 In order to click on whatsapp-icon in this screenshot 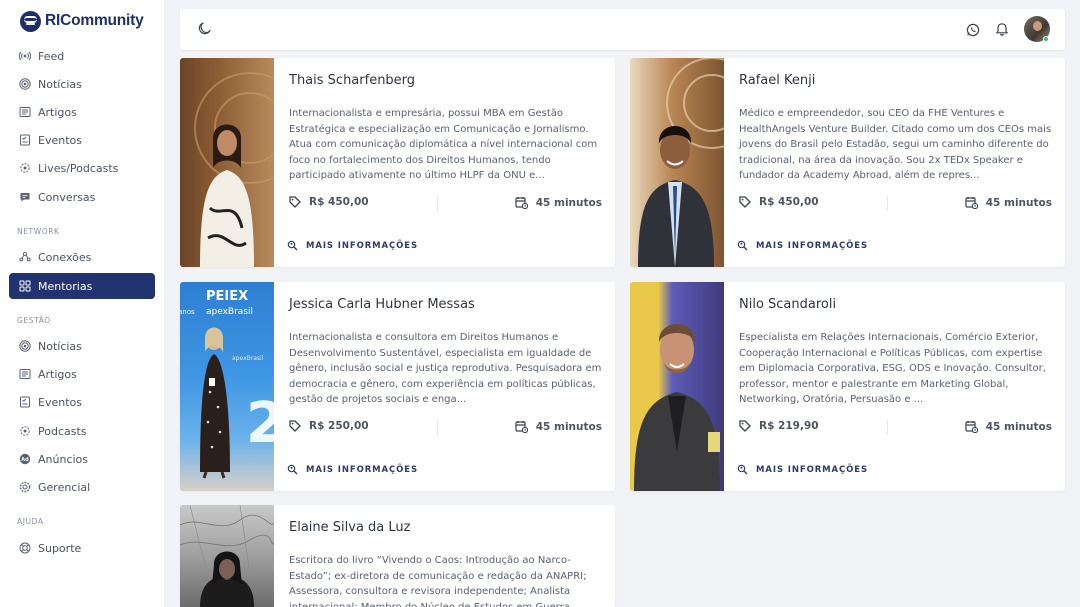, I will do `click(973, 31)`.